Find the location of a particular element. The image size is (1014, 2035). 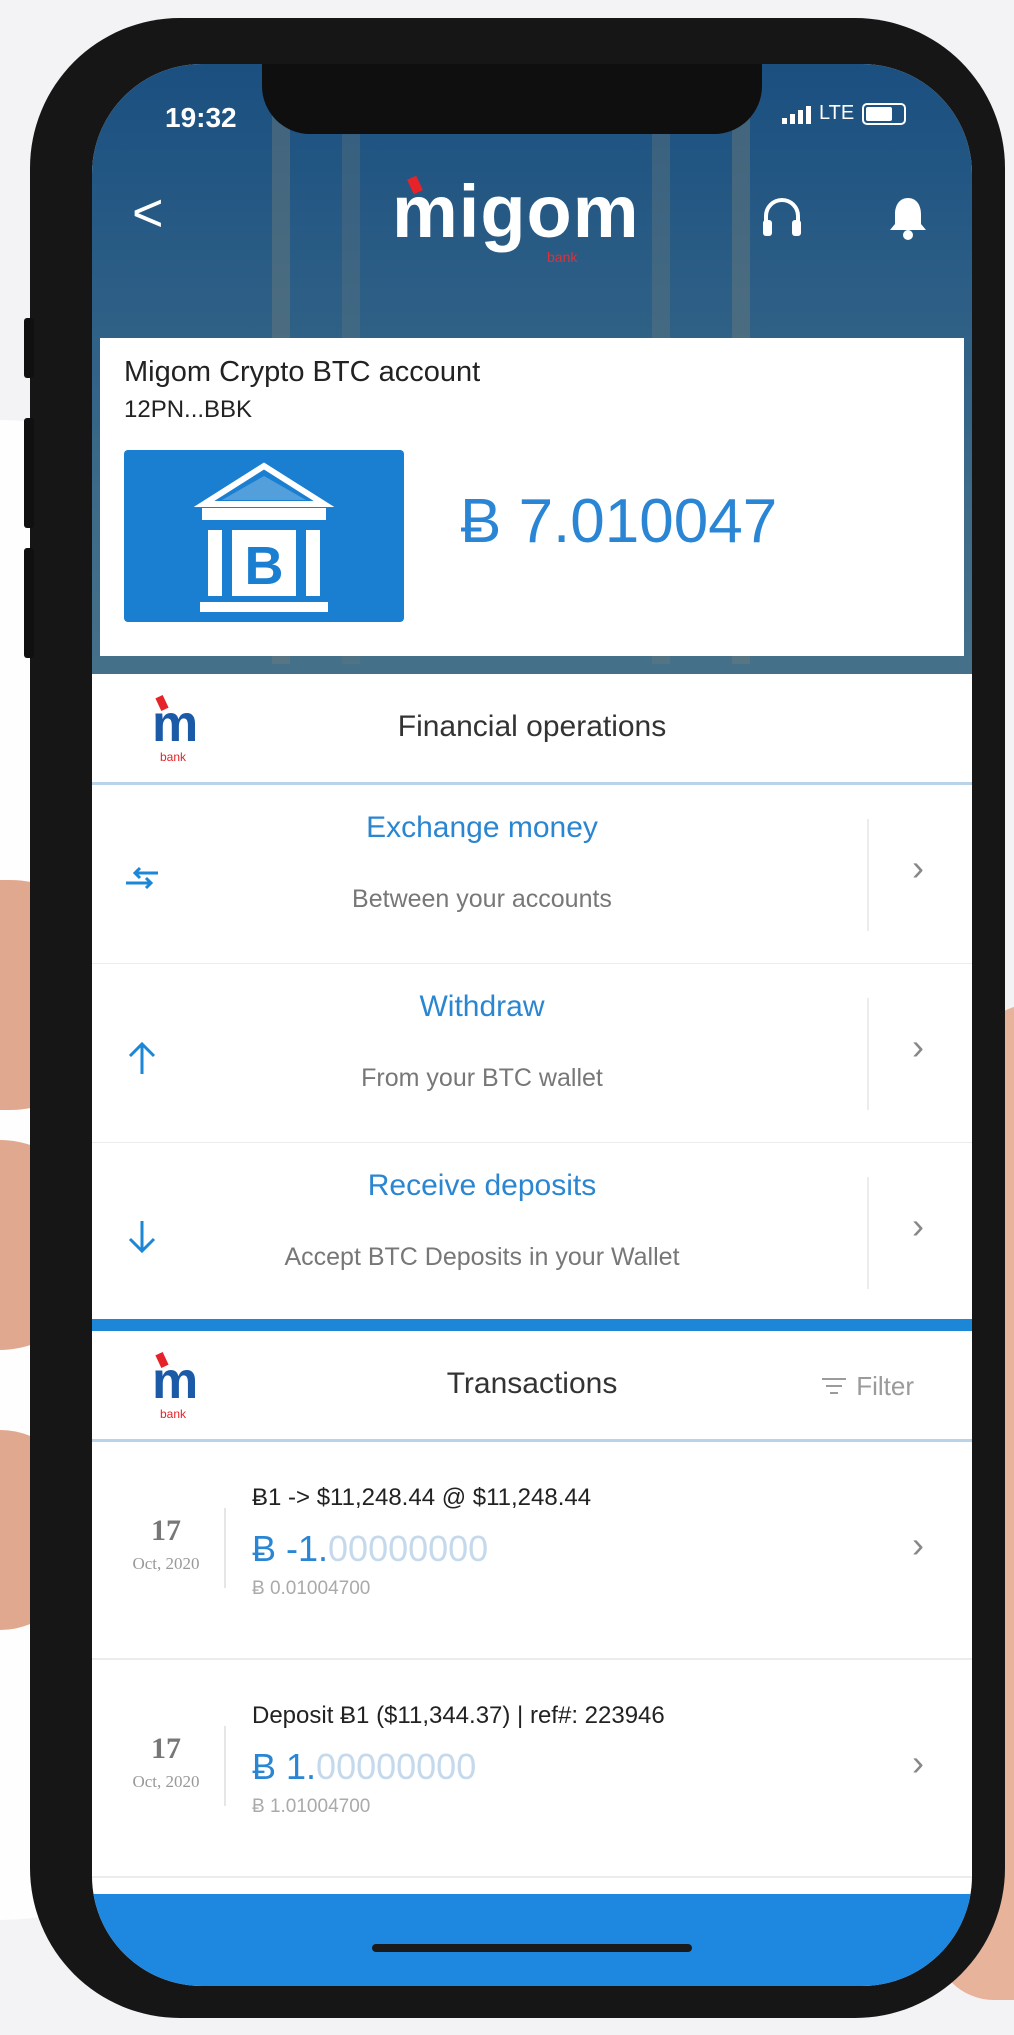

op-title: Withdraw is located at coordinates (482, 1006).